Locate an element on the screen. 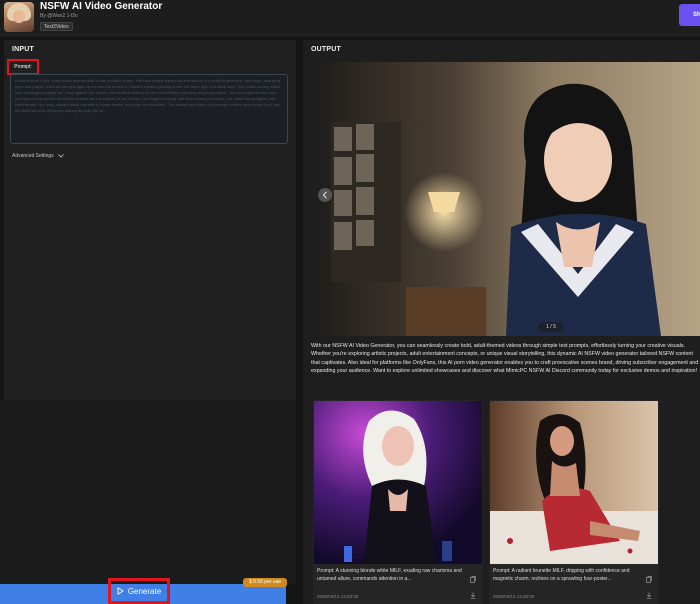  showcase-date: 2025/04/13 13:25:00 is located at coordinates (514, 596).